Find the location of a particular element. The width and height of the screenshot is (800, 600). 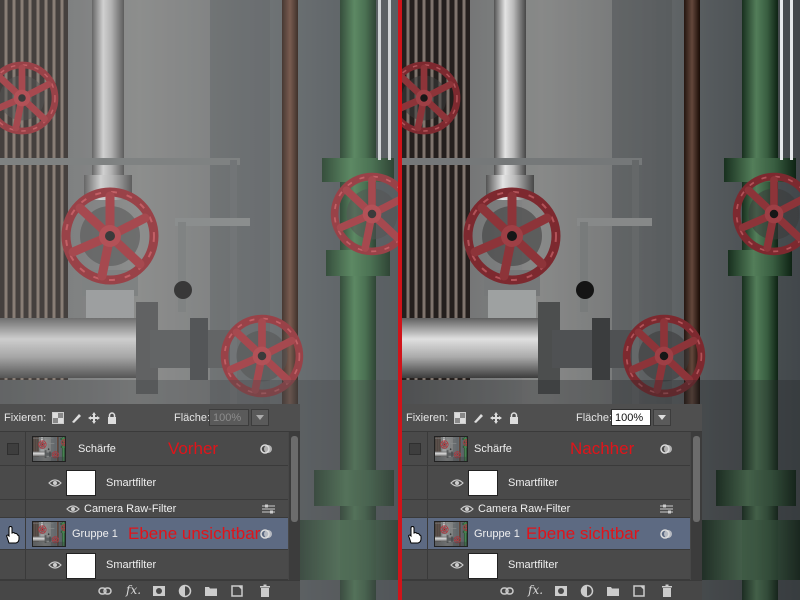

layer-row-group: Gruppe 1 Ebene sichtbar is located at coordinates (546, 534).